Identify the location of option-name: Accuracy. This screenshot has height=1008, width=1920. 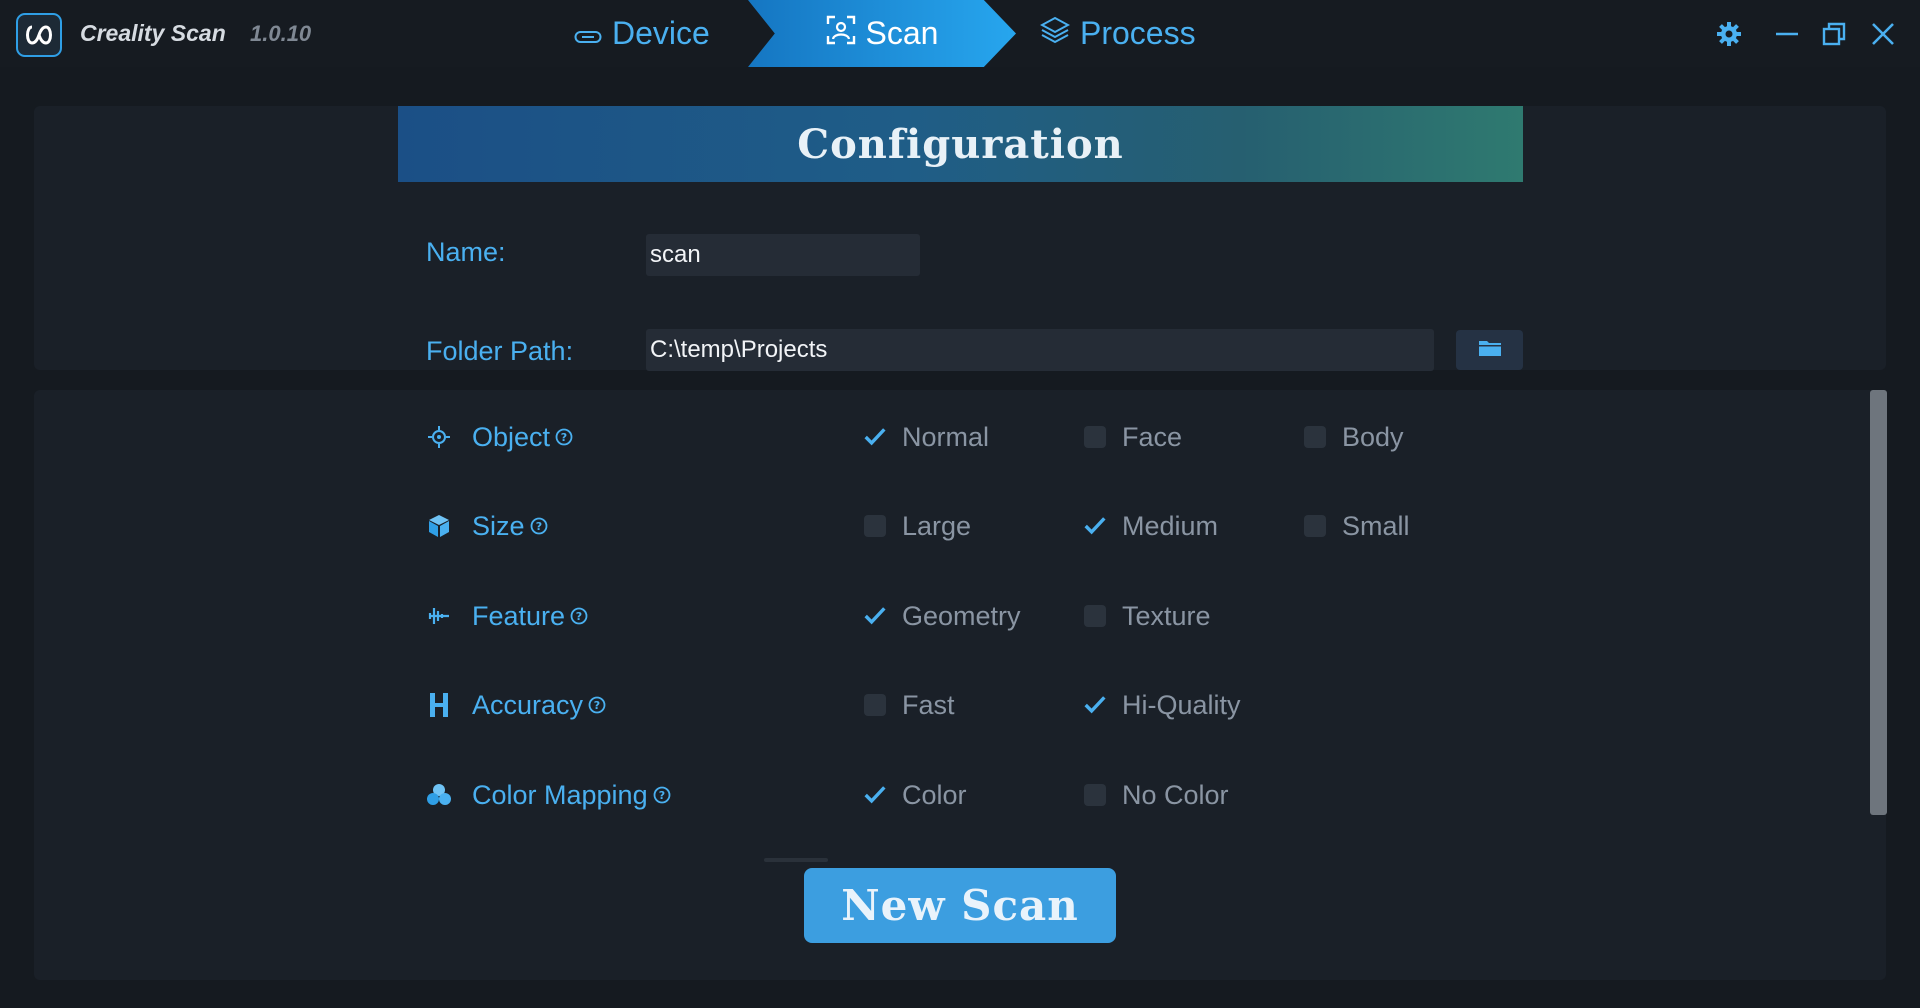
(528, 704).